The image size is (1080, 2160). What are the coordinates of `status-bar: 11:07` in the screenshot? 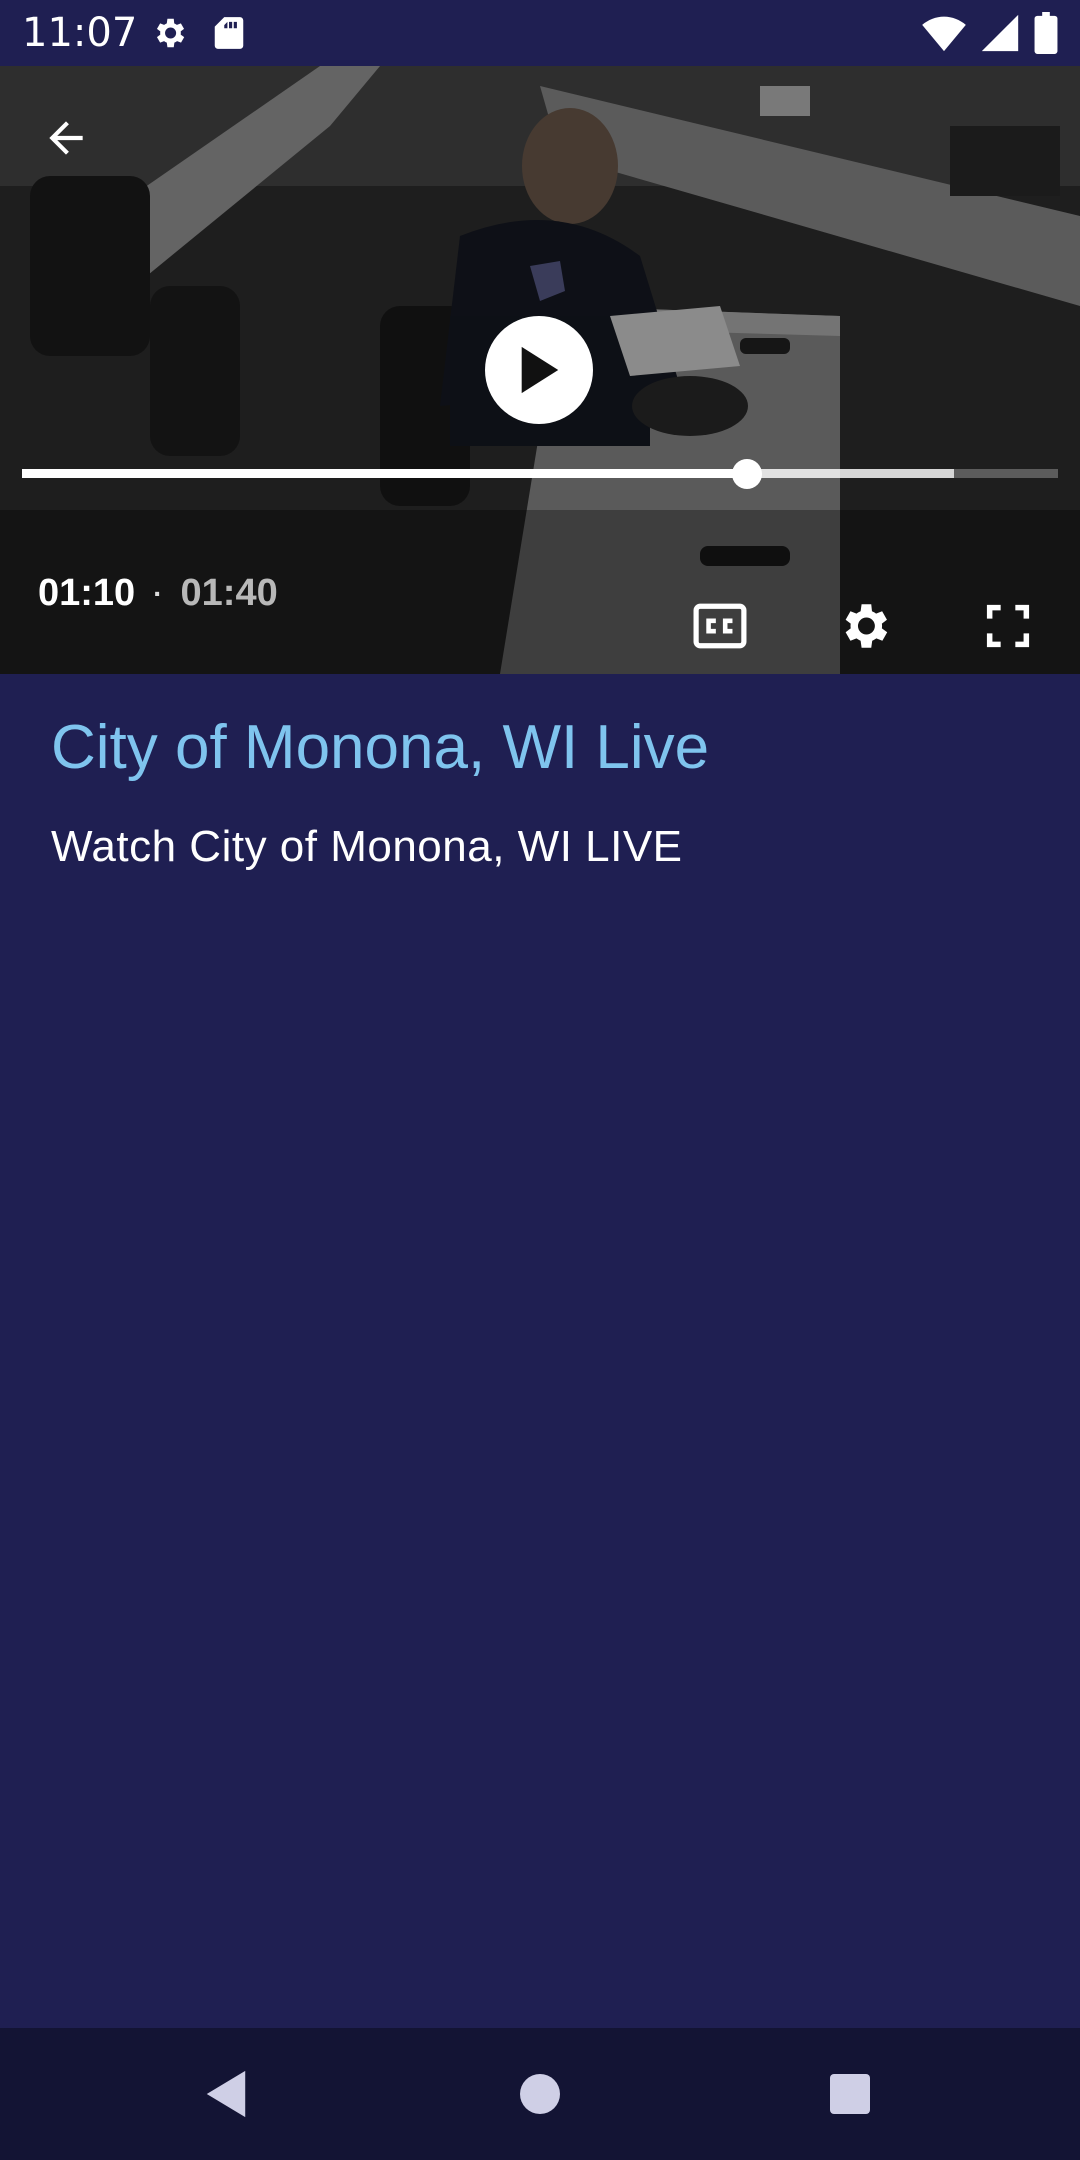 It's located at (540, 33).